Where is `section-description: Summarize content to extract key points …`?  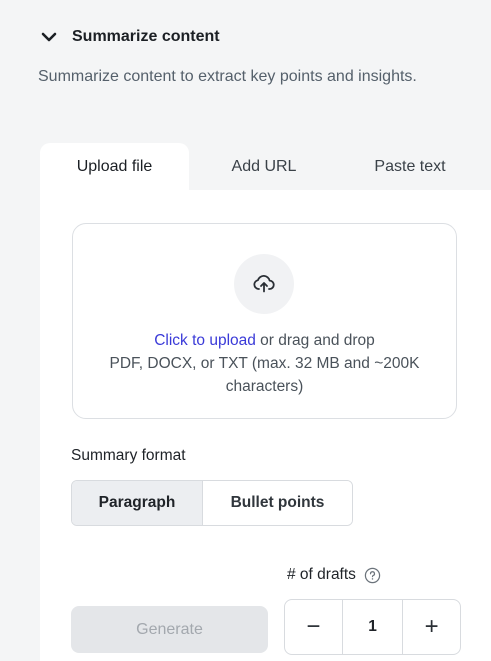 section-description: Summarize content to extract key points … is located at coordinates (227, 76).